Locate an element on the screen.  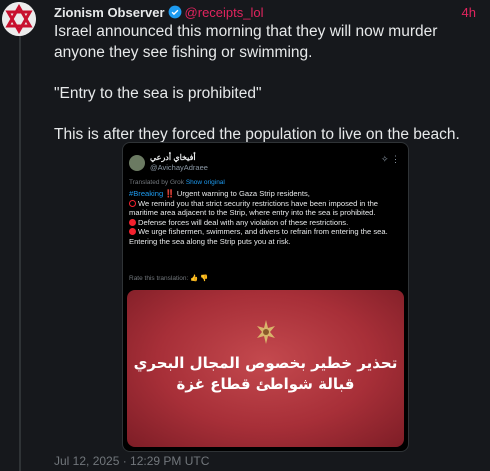
grok-icon: ✧ ⋮ is located at coordinates (390, 159).